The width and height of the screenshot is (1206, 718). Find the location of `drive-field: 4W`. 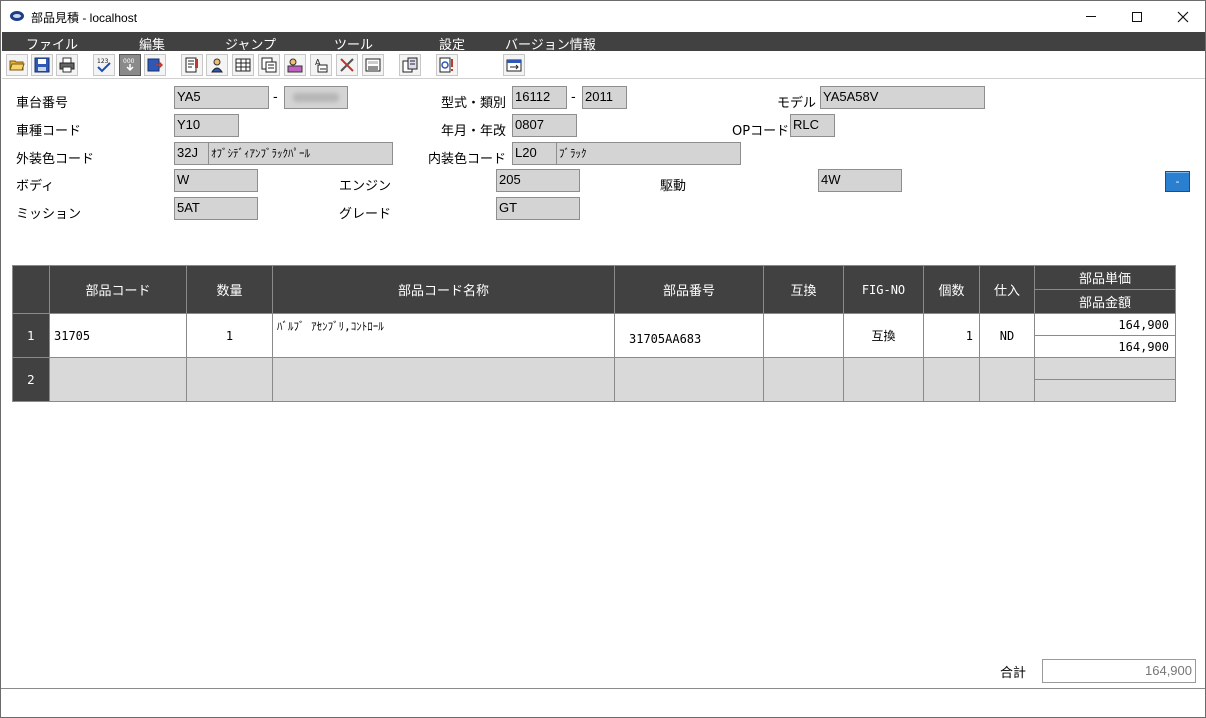

drive-field: 4W is located at coordinates (860, 180).